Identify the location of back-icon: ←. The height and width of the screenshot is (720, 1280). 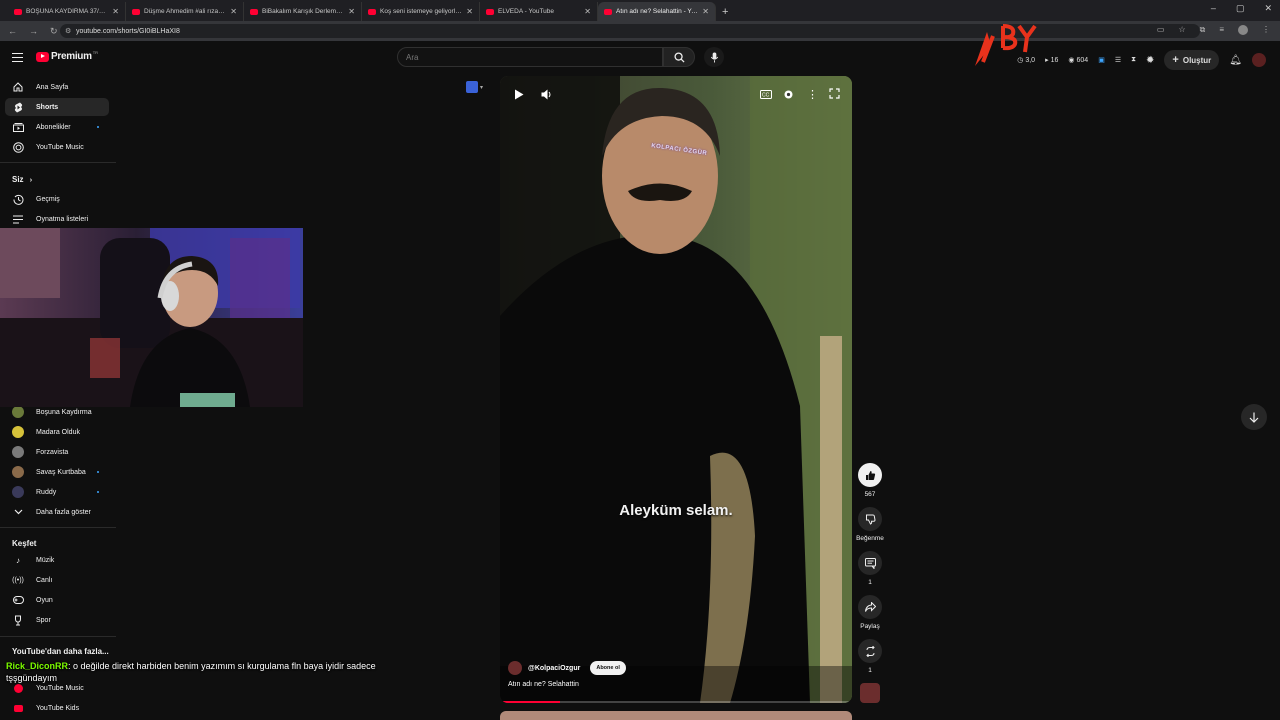
(12, 31).